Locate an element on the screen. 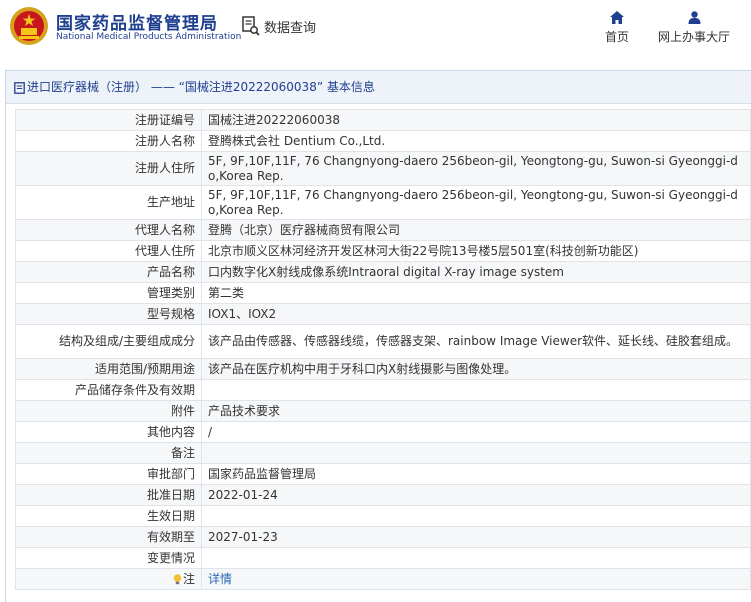 The width and height of the screenshot is (751, 602). field-label: 生效日期 is located at coordinates (108, 516).